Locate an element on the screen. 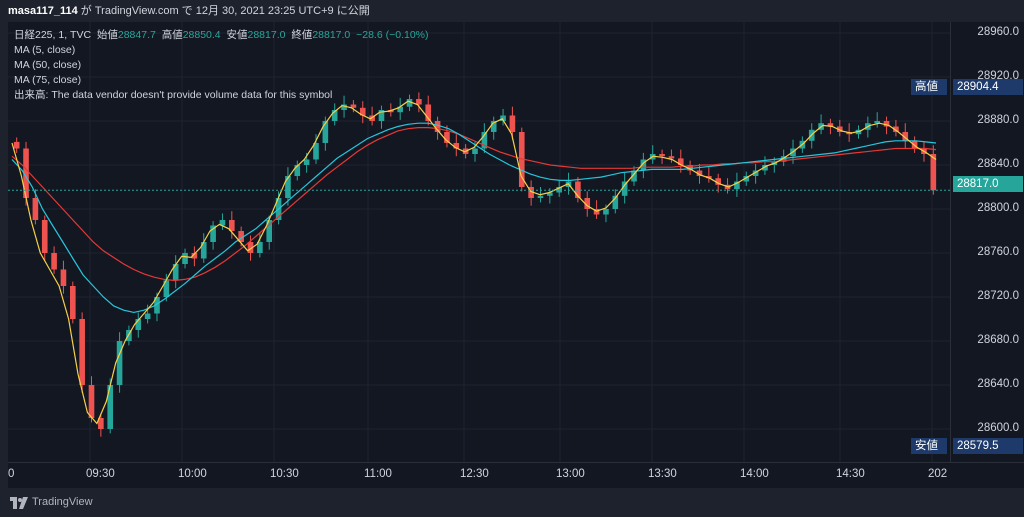 The image size is (1024, 517). legend-close: 28817.0 is located at coordinates (331, 35).